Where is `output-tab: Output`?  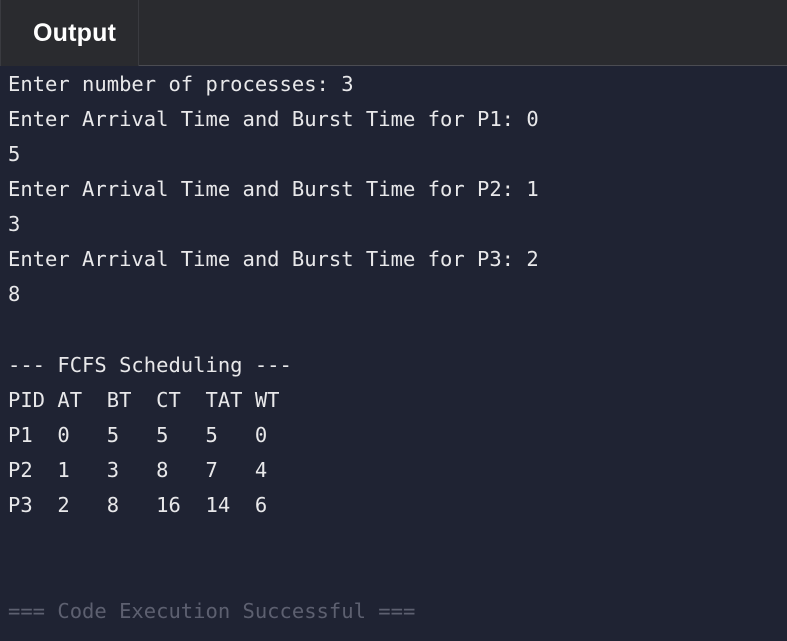 output-tab: Output is located at coordinates (70, 33).